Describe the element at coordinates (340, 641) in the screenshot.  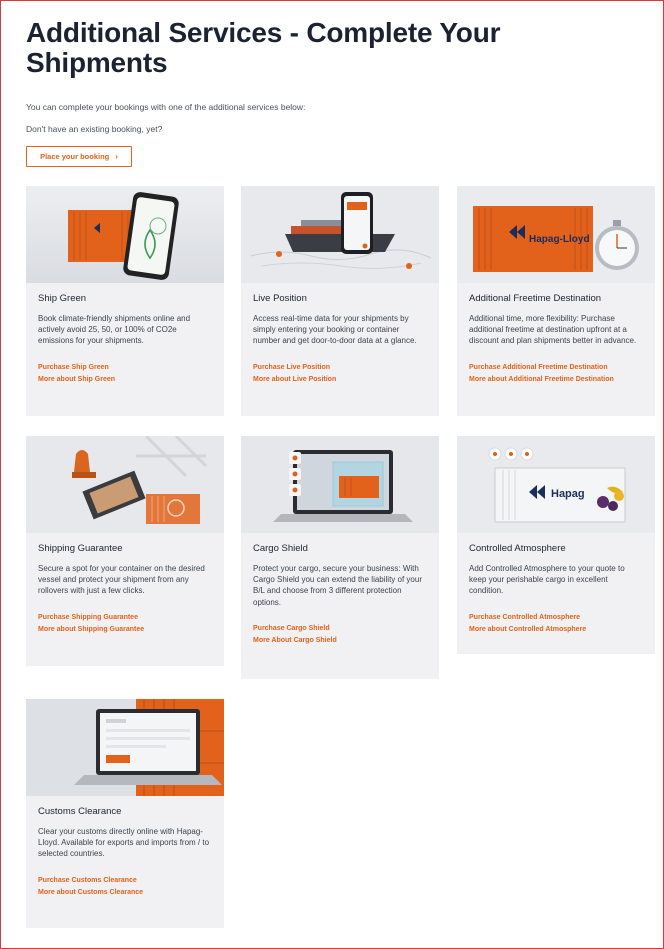
I see `more-about-cargo-shield-link: More About Cargo Shield` at that location.